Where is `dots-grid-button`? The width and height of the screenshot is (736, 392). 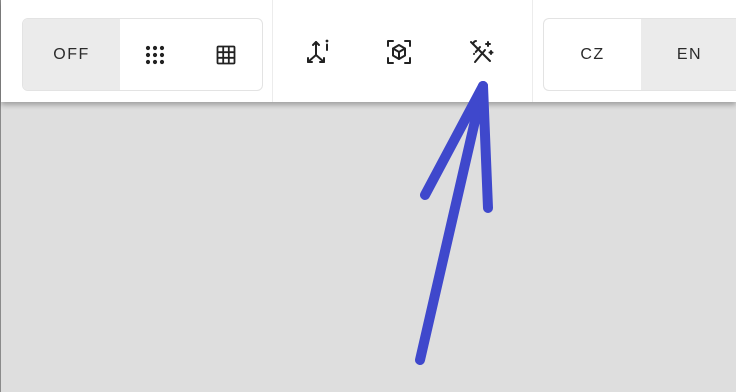 dots-grid-button is located at coordinates (155, 54).